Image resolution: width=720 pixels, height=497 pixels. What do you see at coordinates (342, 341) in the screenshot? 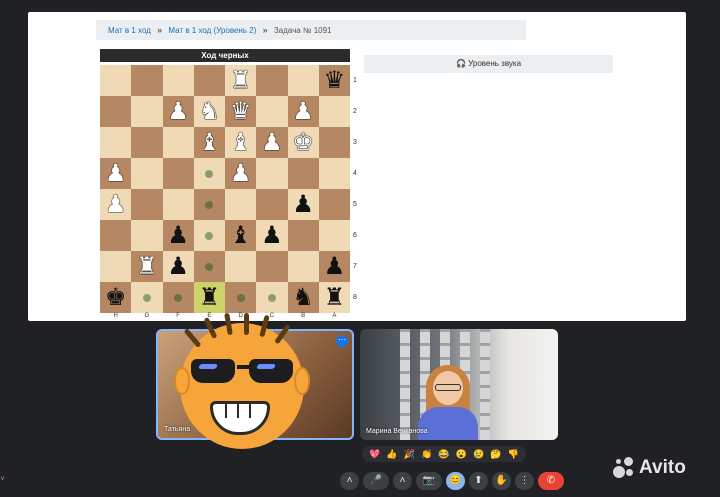
I see `more-options-icon: ⋯` at bounding box center [342, 341].